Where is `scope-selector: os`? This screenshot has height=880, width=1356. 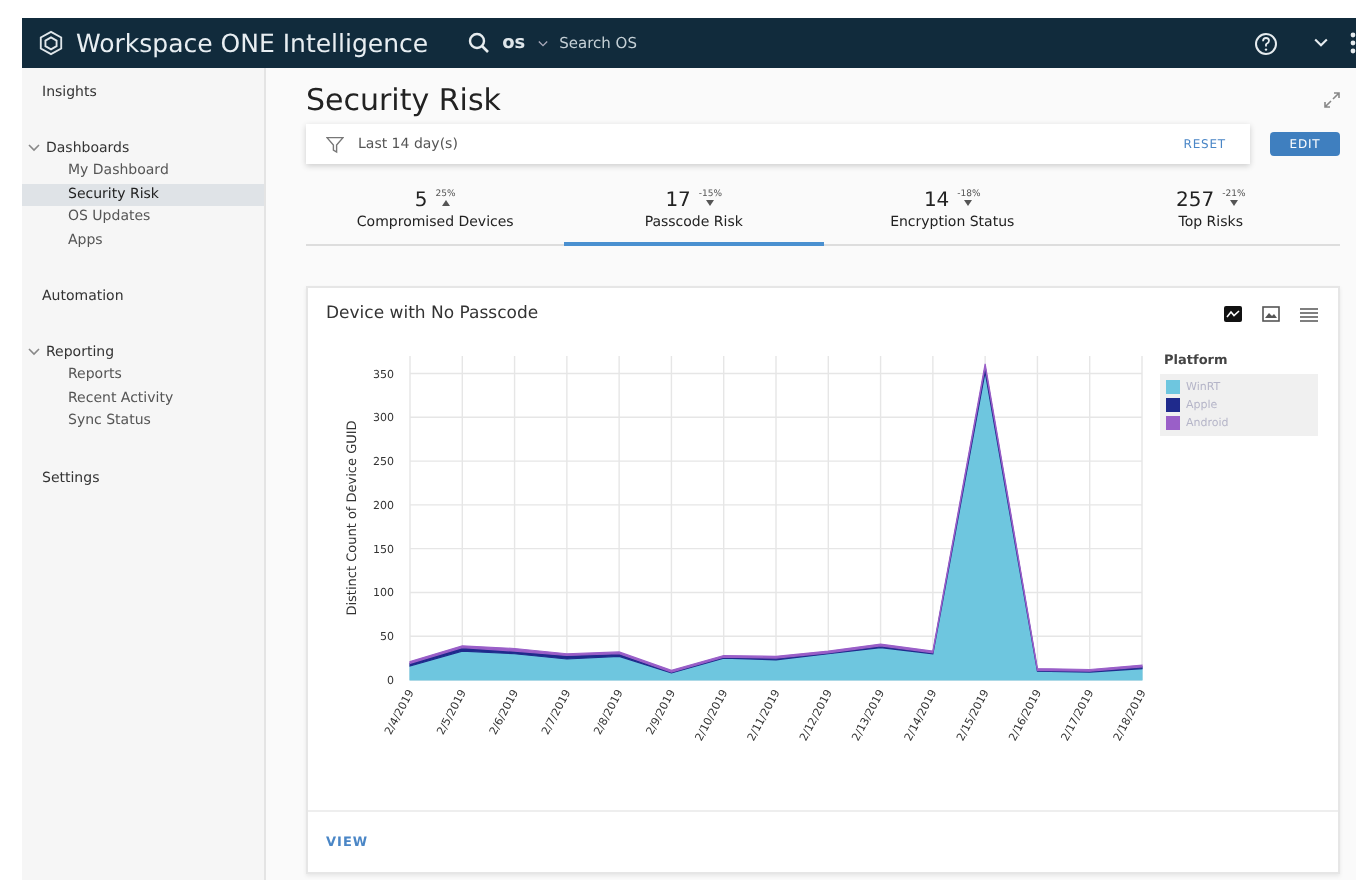
scope-selector: os is located at coordinates (514, 43).